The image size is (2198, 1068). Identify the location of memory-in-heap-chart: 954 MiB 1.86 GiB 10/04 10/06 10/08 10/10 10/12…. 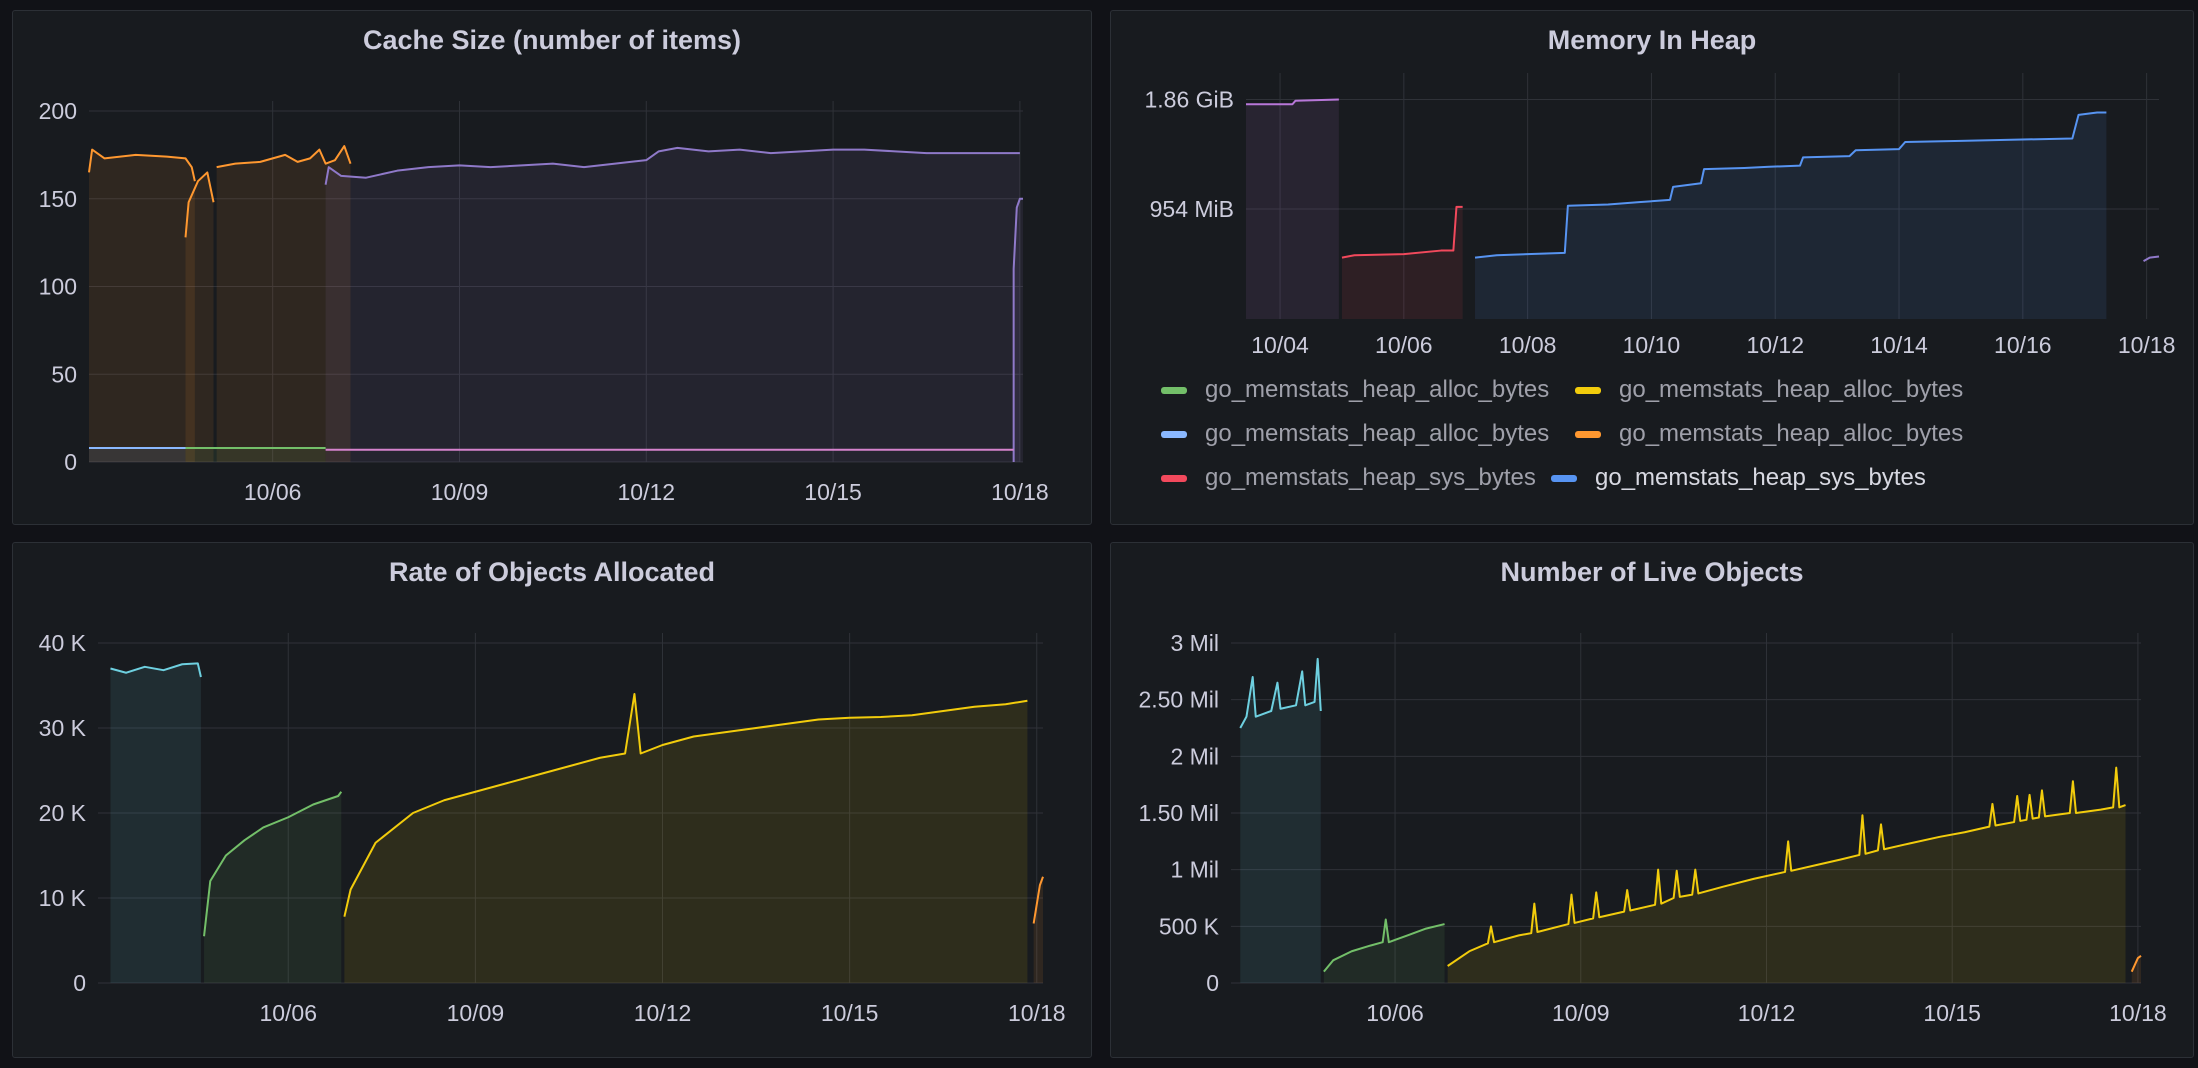
(1660, 215).